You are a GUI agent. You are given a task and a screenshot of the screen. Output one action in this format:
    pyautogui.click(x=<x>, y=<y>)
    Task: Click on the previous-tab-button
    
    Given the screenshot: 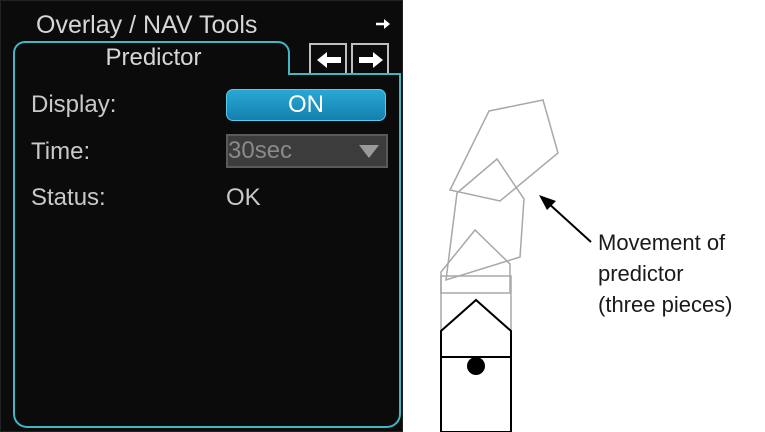 What is the action you would take?
    pyautogui.click(x=328, y=59)
    